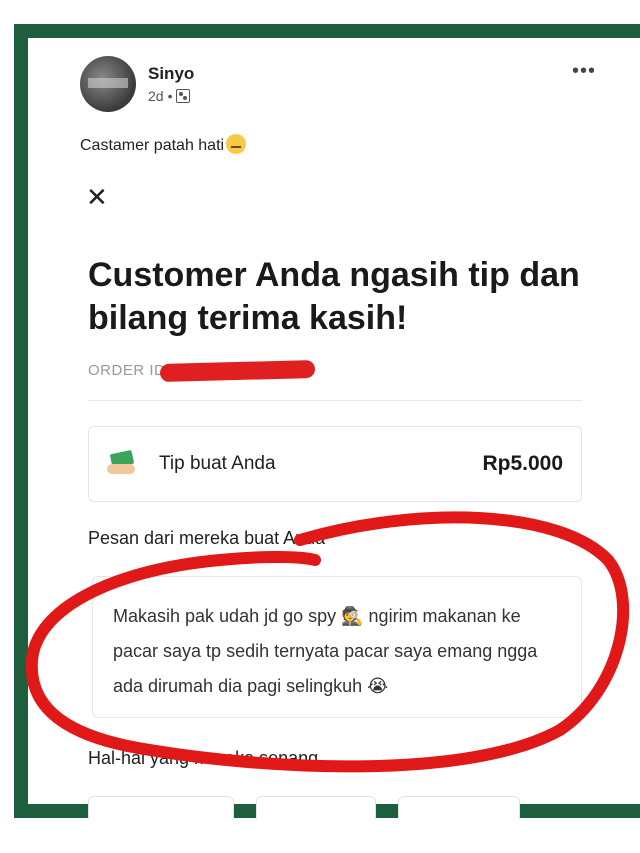 This screenshot has width=640, height=853. What do you see at coordinates (127, 370) in the screenshot?
I see `order-id-label: ORDER ID` at bounding box center [127, 370].